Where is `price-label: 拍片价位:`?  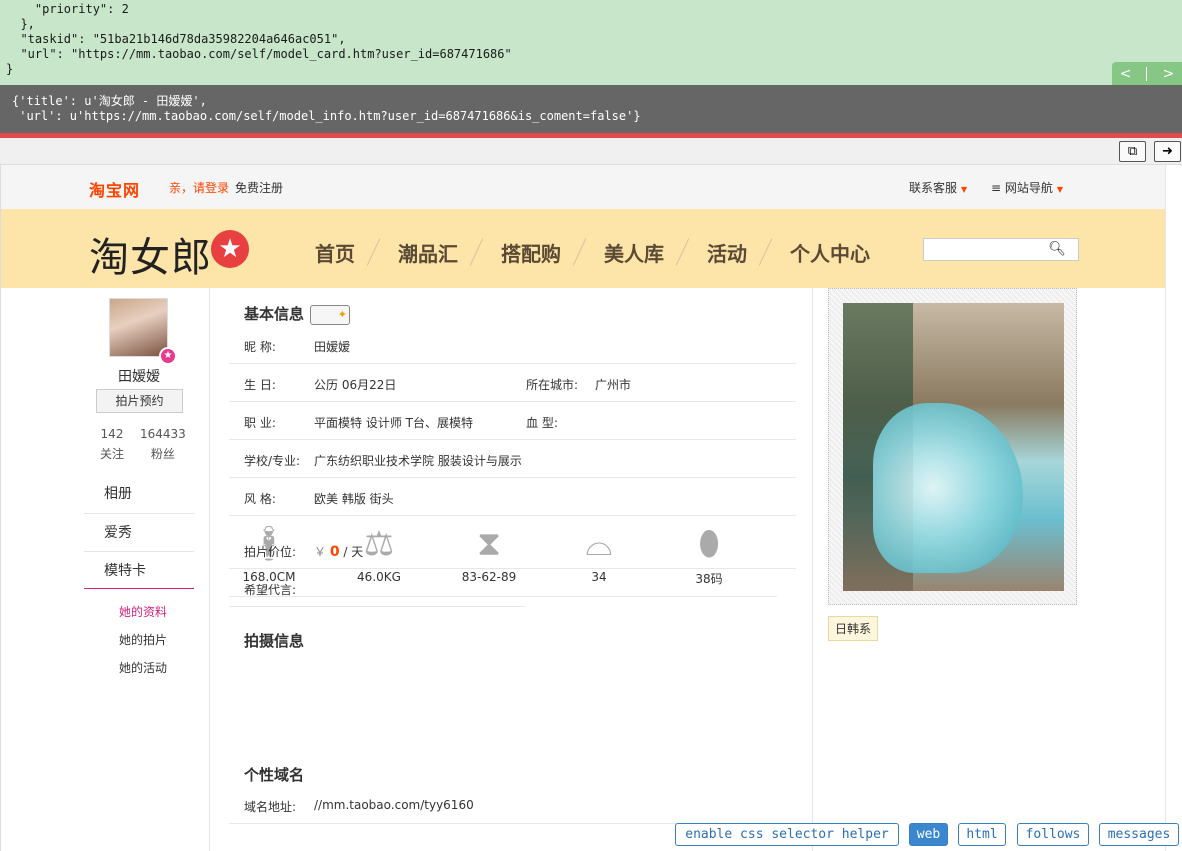 price-label: 拍片价位: is located at coordinates (270, 552).